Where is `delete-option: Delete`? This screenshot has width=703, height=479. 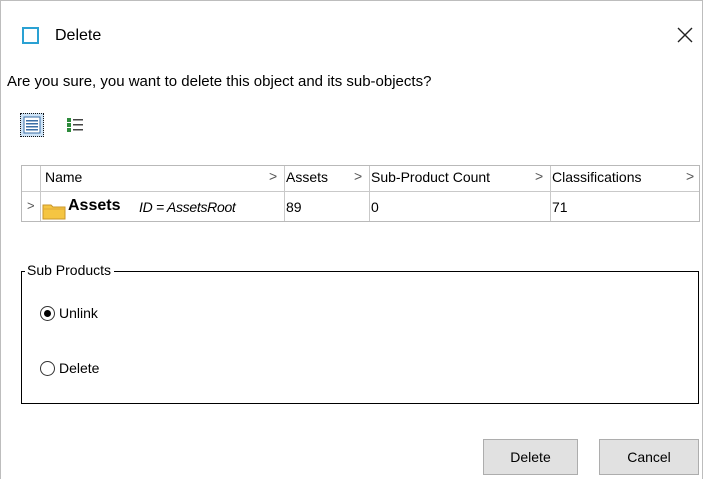
delete-option: Delete is located at coordinates (69, 368).